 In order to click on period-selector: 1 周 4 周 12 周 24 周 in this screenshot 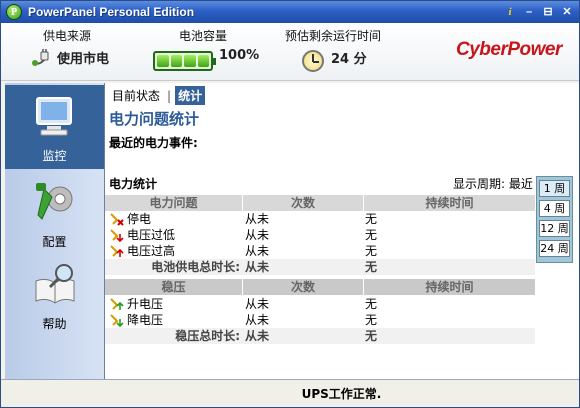, I will do `click(554, 219)`.